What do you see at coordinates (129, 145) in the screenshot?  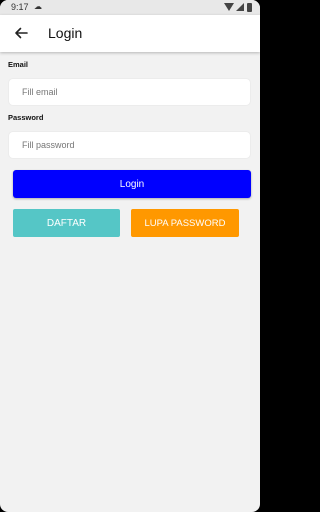 I see `password-field` at bounding box center [129, 145].